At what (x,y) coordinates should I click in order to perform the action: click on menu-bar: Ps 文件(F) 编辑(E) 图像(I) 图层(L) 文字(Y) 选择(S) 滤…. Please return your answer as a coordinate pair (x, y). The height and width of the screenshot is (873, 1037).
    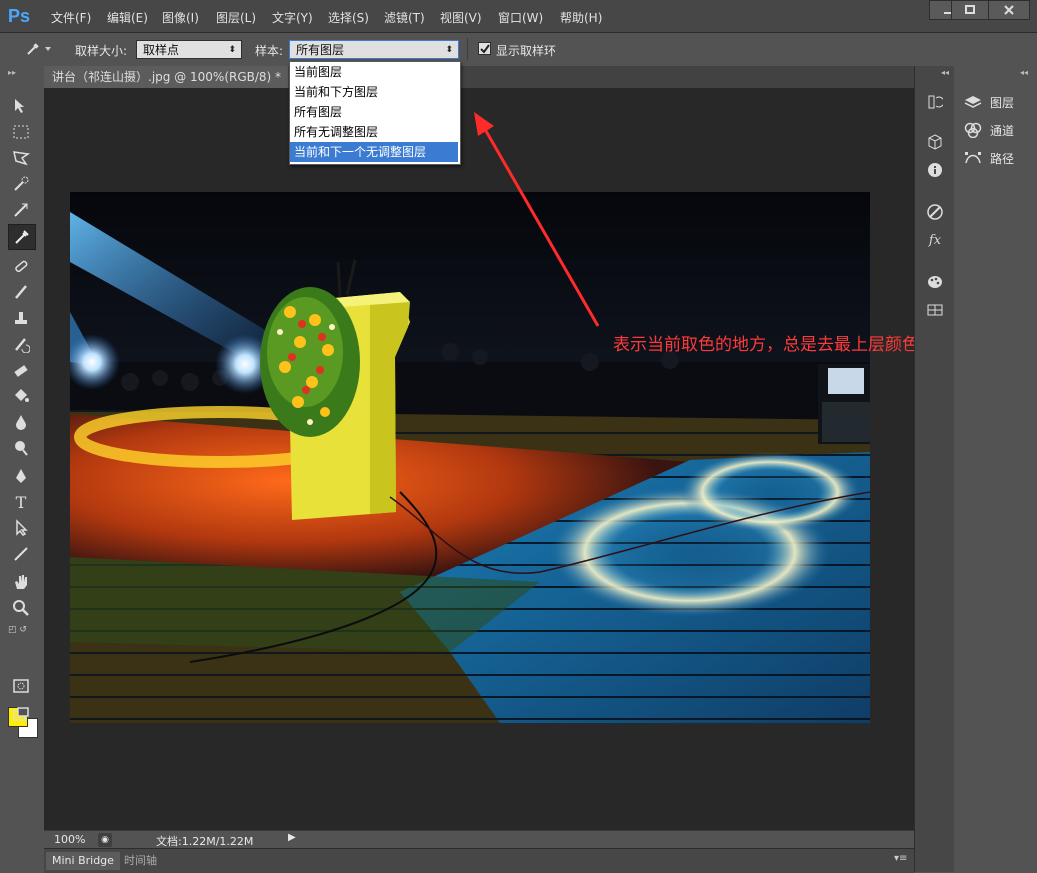
    Looking at the image, I should click on (518, 16).